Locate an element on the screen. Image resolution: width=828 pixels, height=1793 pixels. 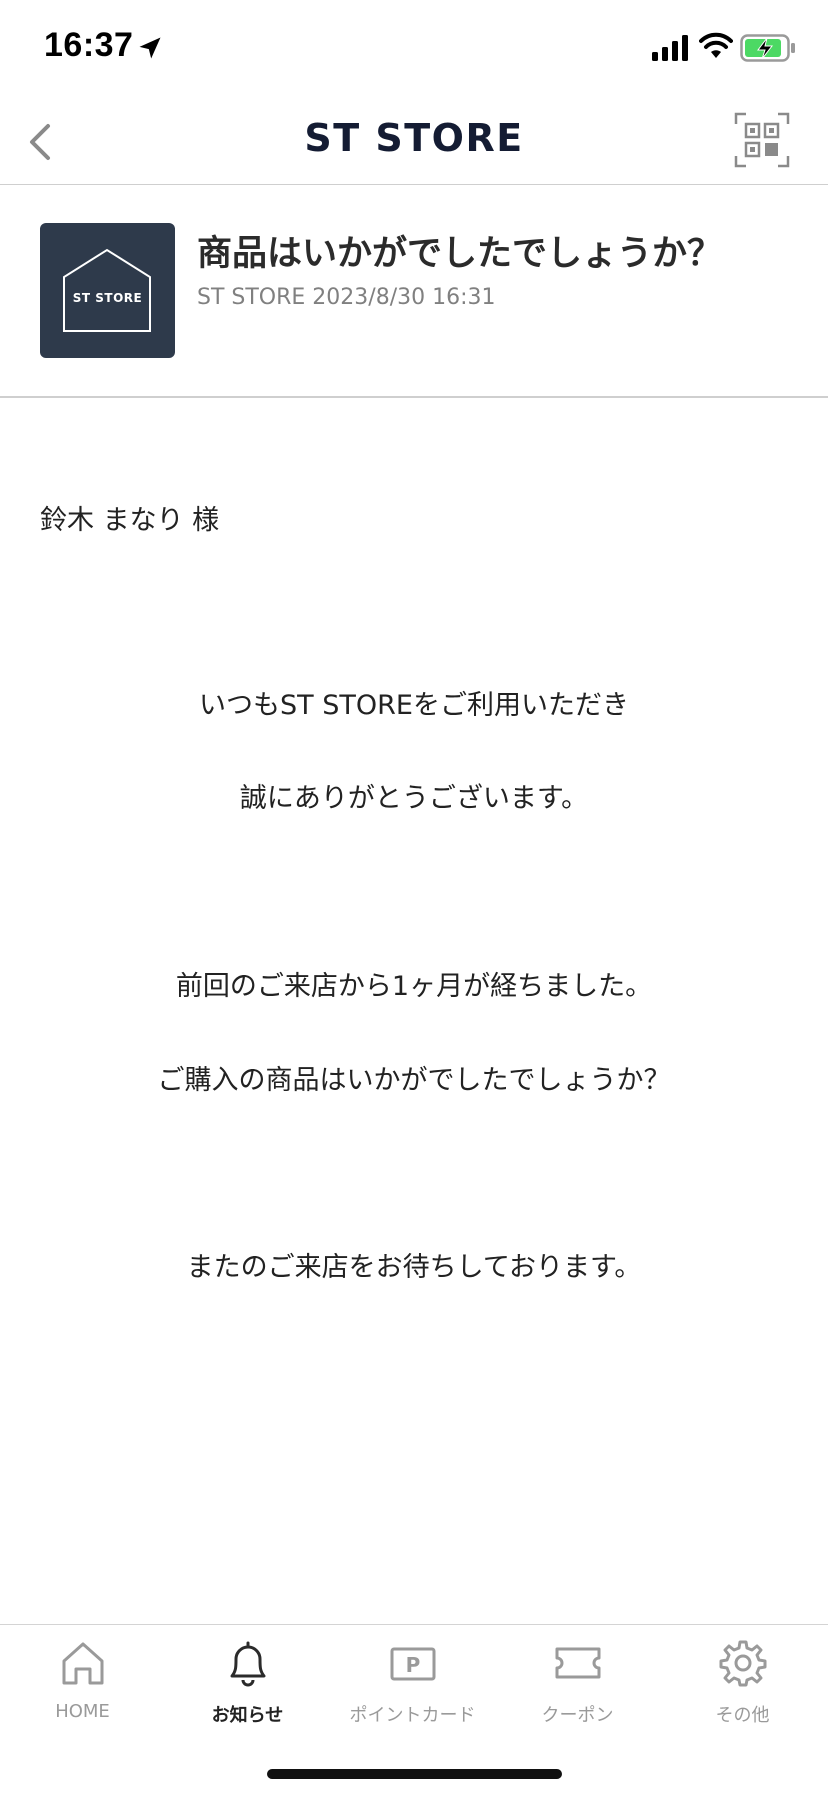
status-bar: 16:37 is located at coordinates (414, 50).